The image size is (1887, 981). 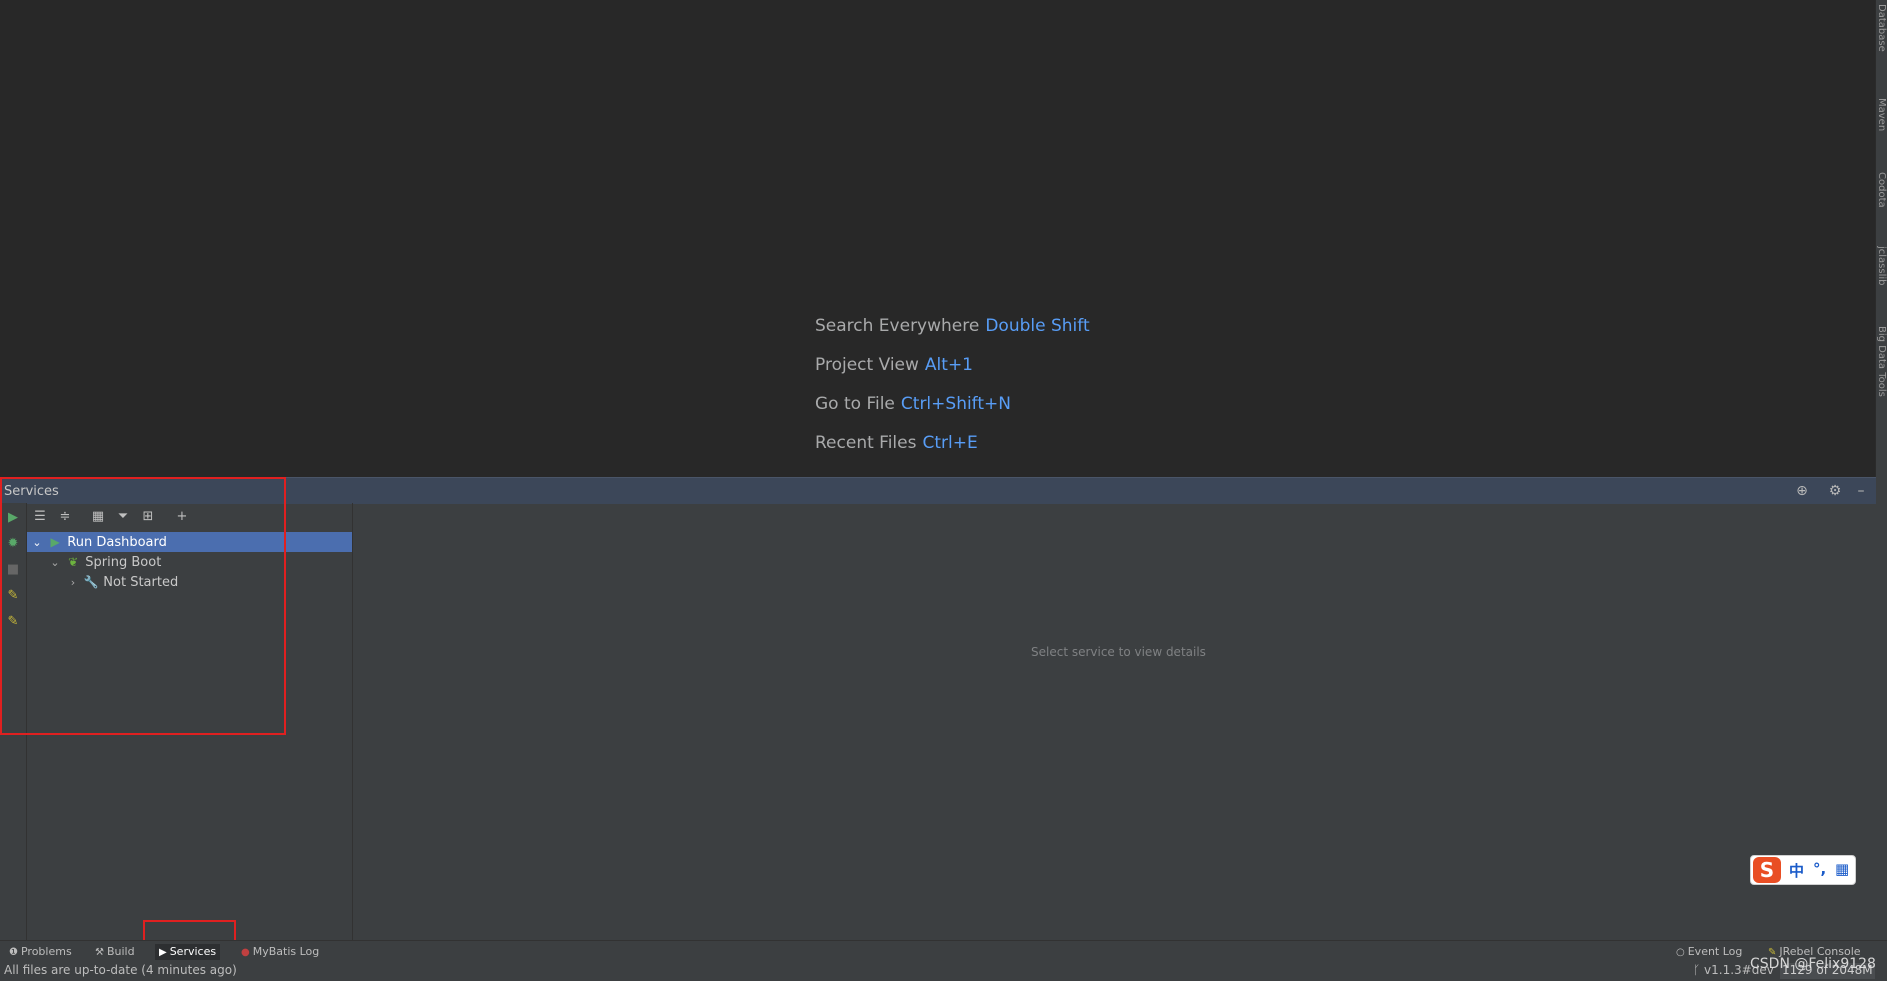 I want to click on ime-toolbar: S 中 °, ▦, so click(x=1803, y=870).